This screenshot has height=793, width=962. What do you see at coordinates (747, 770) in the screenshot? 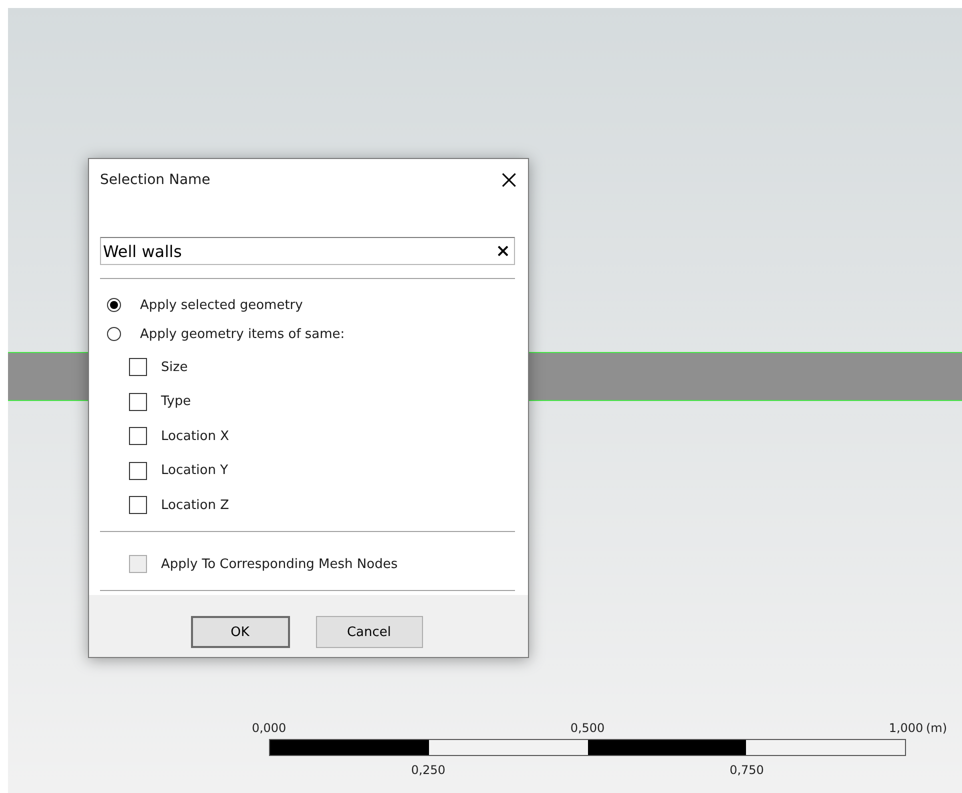
I see `scale-label: 0,750` at bounding box center [747, 770].